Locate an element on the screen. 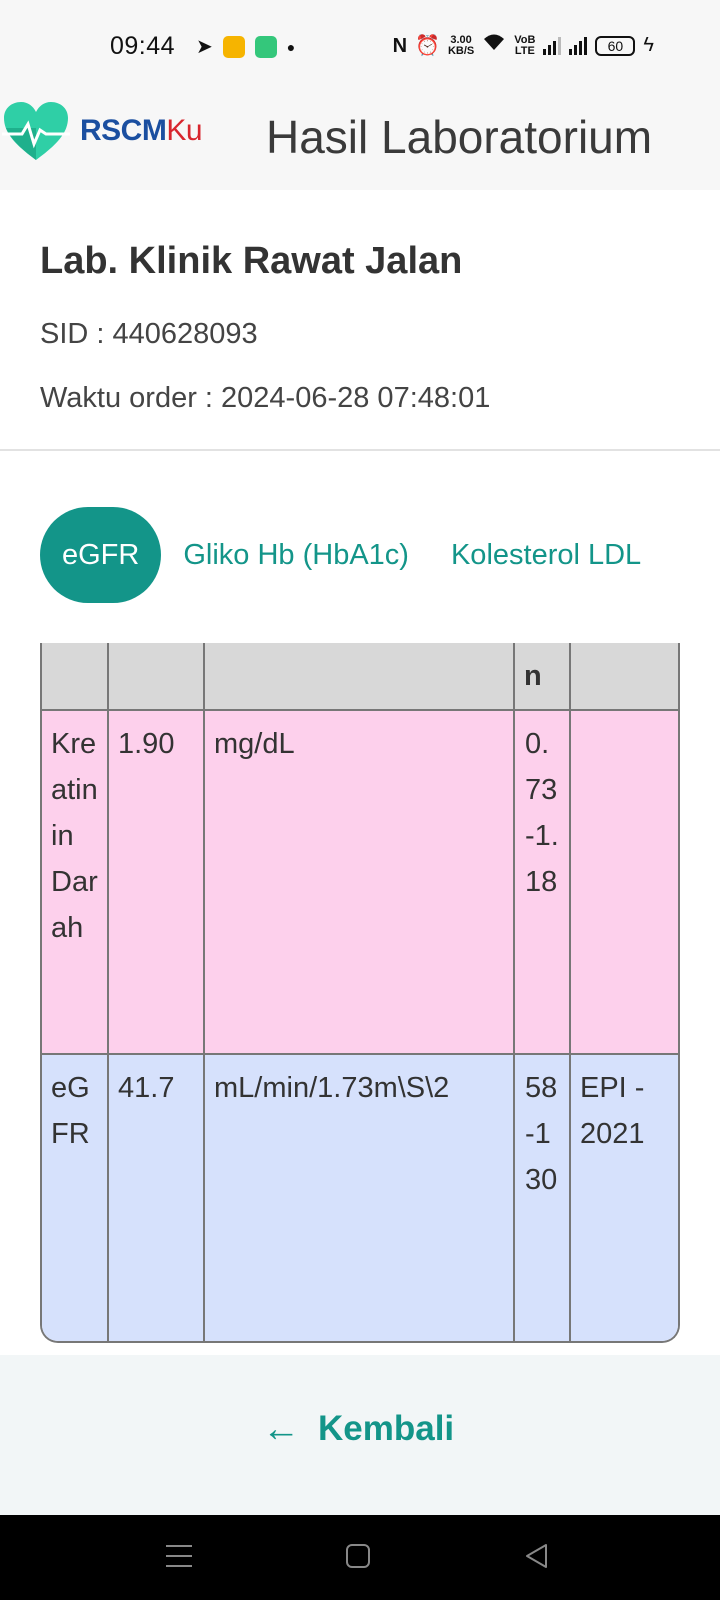 The image size is (720, 1600). app-logo-text: RSCMKu is located at coordinates (141, 131).